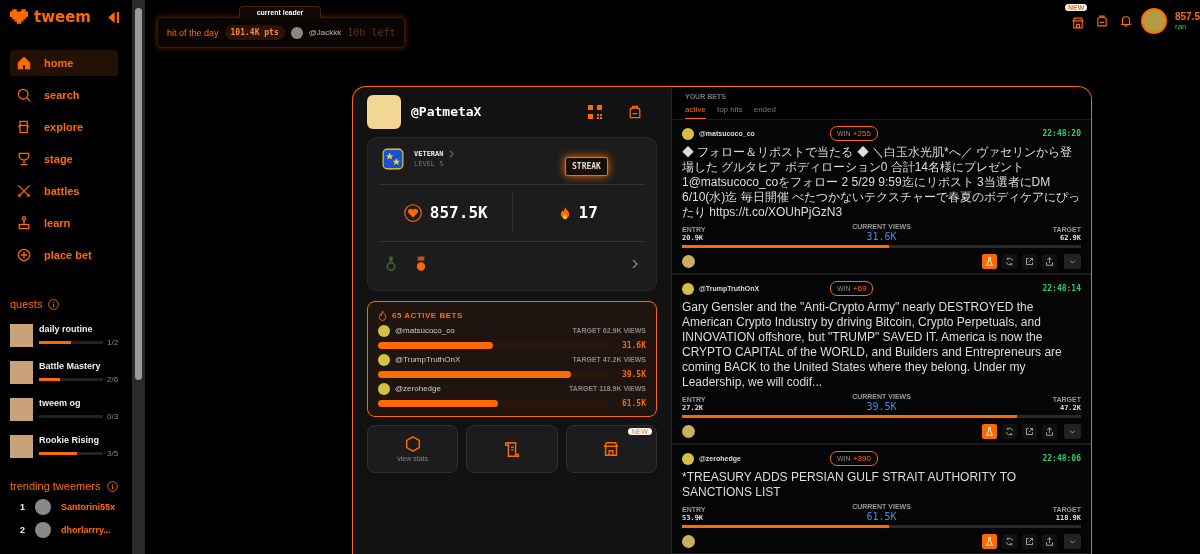 The height and width of the screenshot is (554, 1200). Describe the element at coordinates (112, 17) in the screenshot. I see `collapse-sidebar-icon` at that location.